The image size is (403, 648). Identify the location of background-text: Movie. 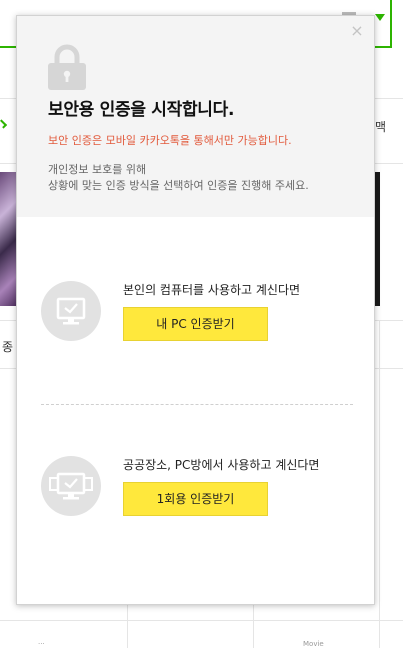
(313, 644).